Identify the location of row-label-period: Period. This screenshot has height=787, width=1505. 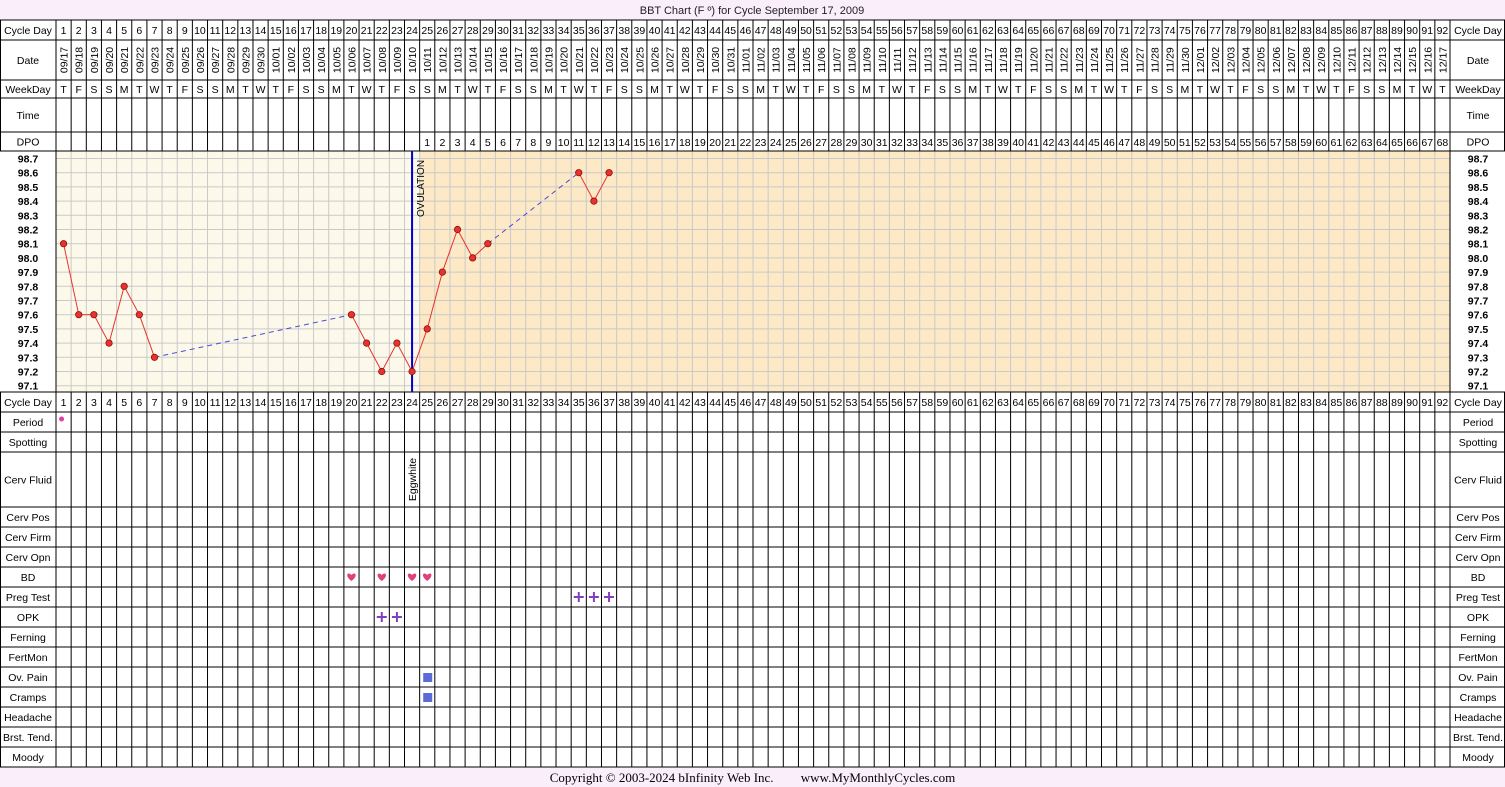
(28, 423).